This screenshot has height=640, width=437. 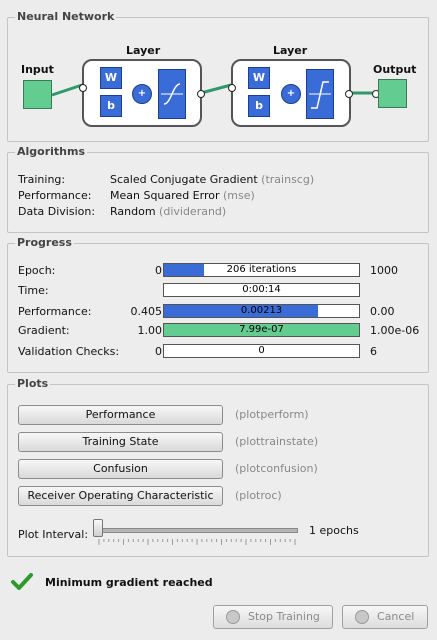 What do you see at coordinates (53, 534) in the screenshot?
I see `plot-interval-label: Plot Interval:` at bounding box center [53, 534].